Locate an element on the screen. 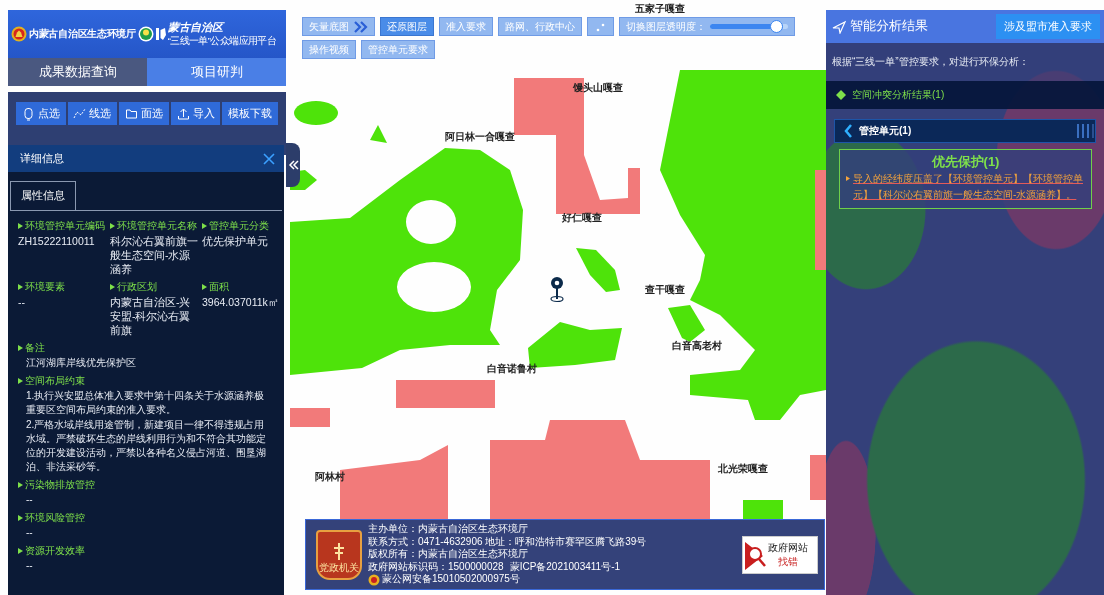 The image size is (1104, 595). field-value: 1.执行兴安盟总体准入要求中第十四条关于水源涵养极重要区空间布局约束的准入要求。 is located at coordinates (145, 403).